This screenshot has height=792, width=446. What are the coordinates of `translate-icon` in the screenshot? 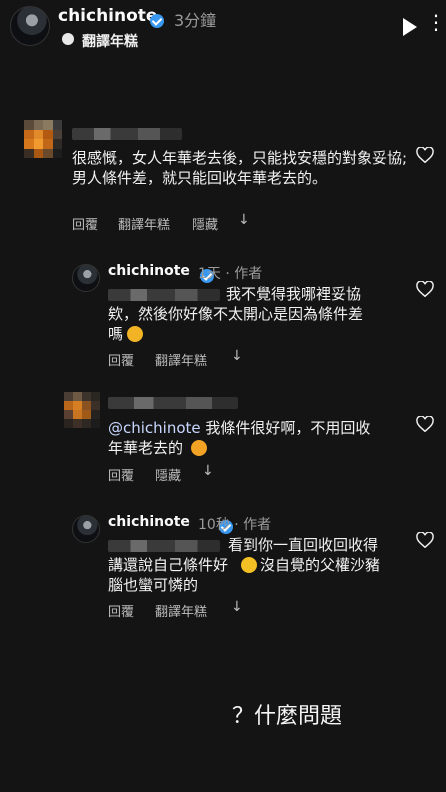 It's located at (68, 39).